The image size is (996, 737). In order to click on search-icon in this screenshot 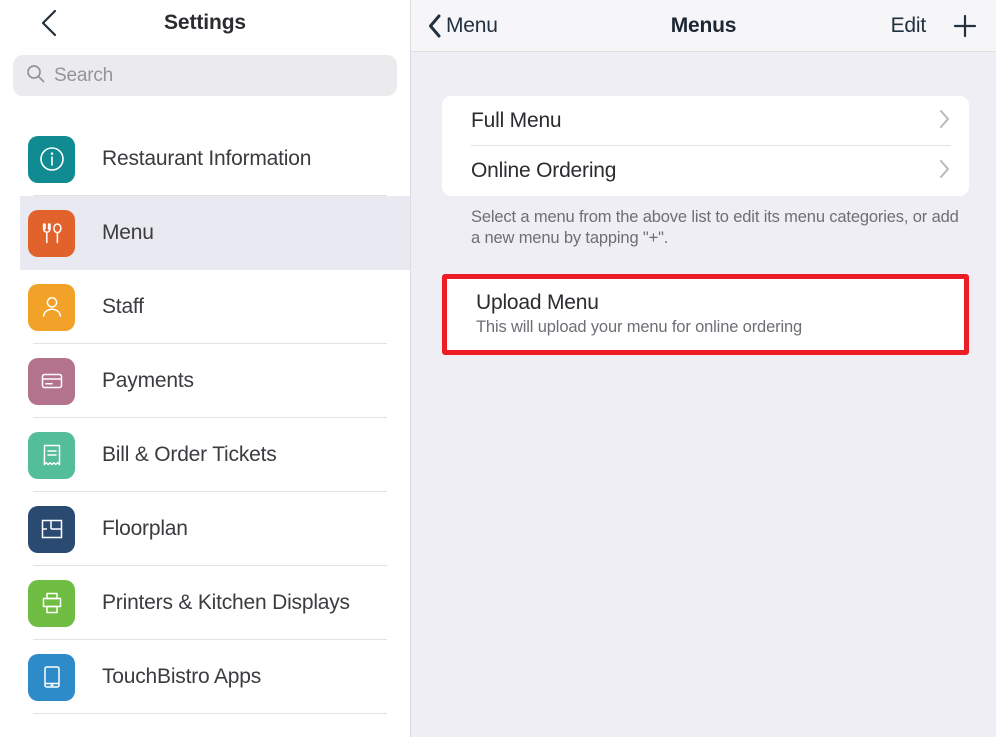, I will do `click(35, 76)`.